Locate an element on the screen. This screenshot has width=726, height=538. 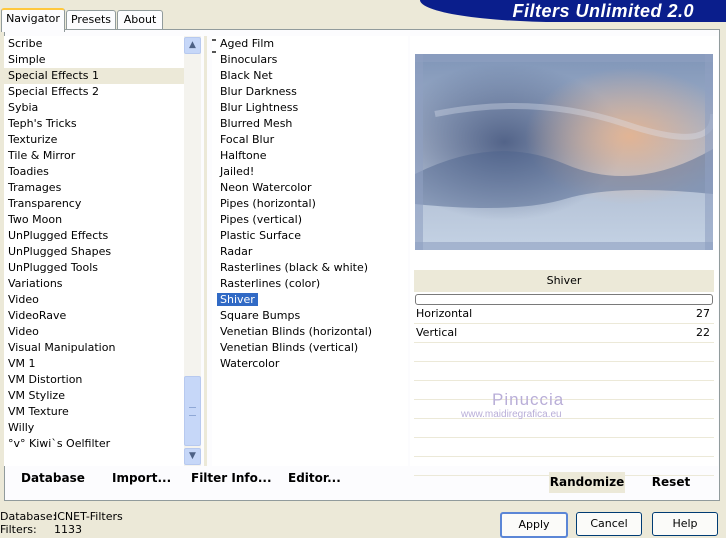
filter-name-header: Shiver is located at coordinates (564, 281).